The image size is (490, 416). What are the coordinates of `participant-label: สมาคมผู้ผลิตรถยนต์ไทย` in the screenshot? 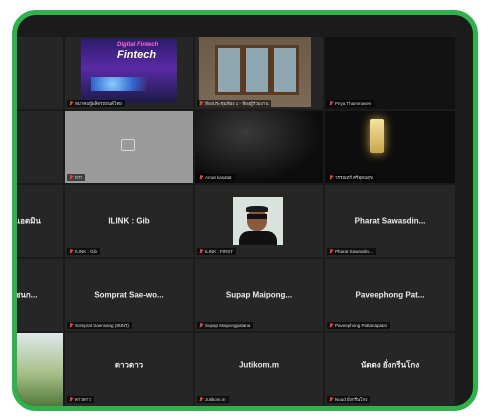 It's located at (96, 103).